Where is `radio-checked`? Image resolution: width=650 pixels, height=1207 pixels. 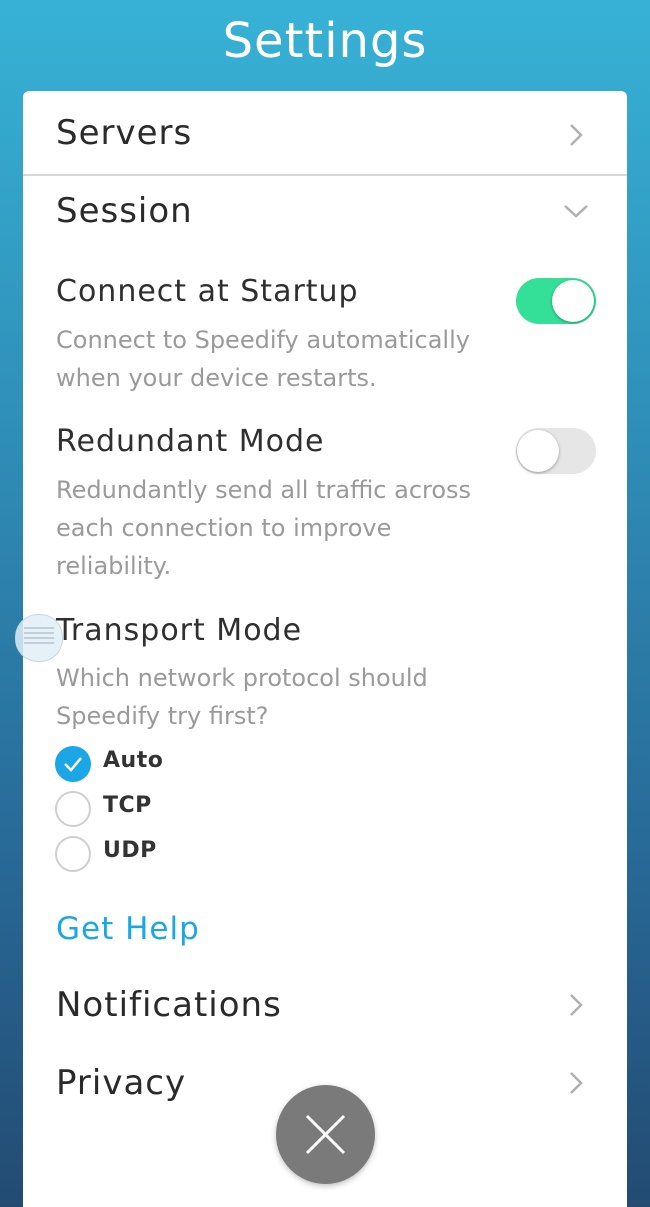 radio-checked is located at coordinates (73, 764).